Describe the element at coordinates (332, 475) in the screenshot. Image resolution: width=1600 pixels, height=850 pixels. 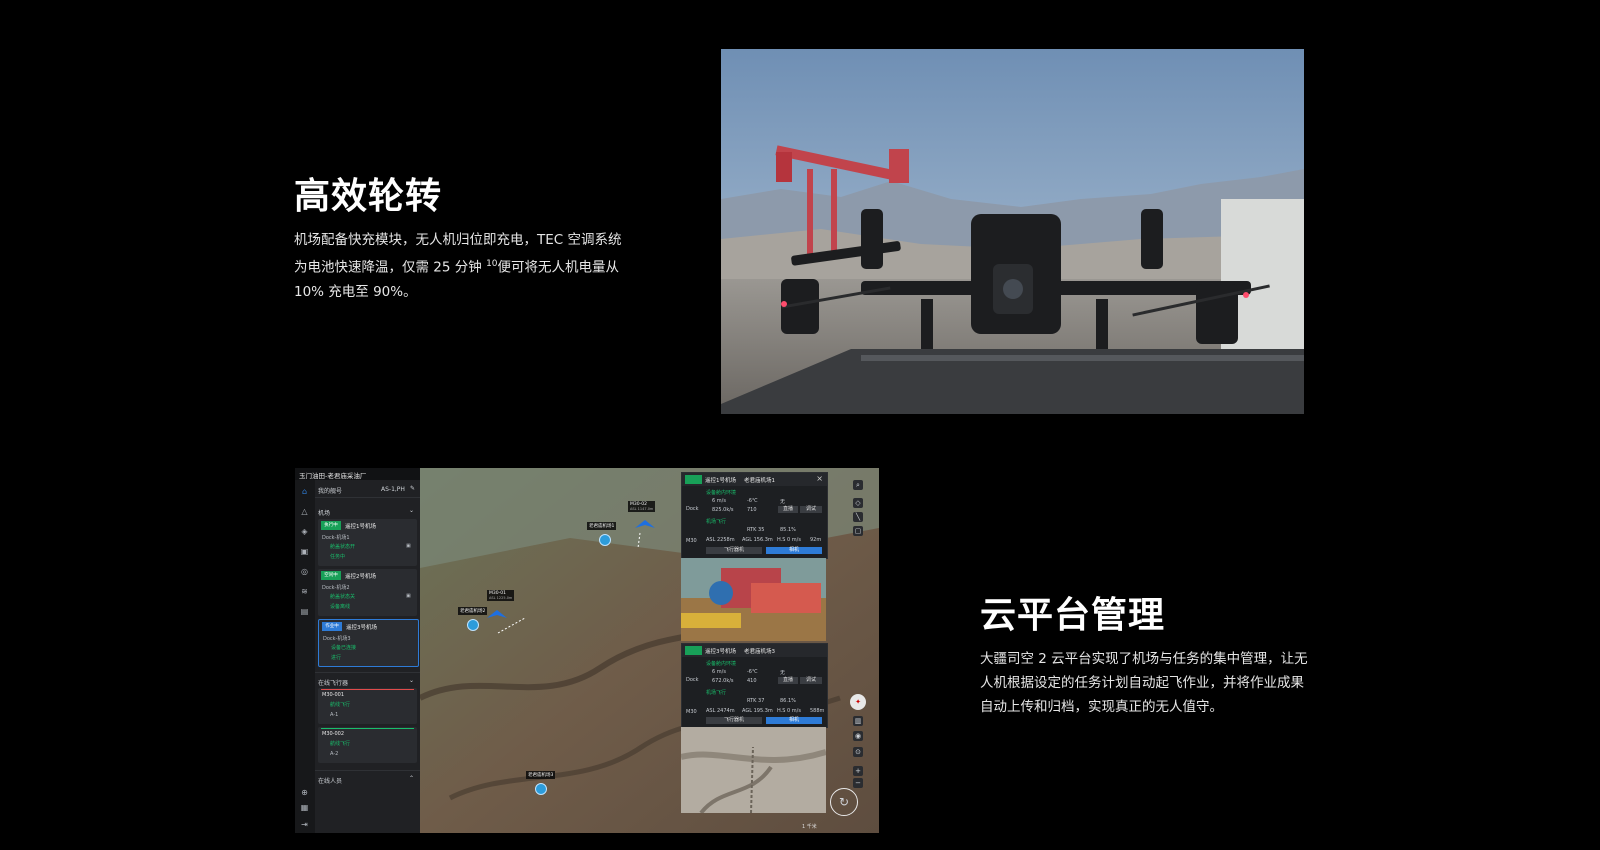
I see `project-title: 玉门油田-老君庙采油厂` at that location.